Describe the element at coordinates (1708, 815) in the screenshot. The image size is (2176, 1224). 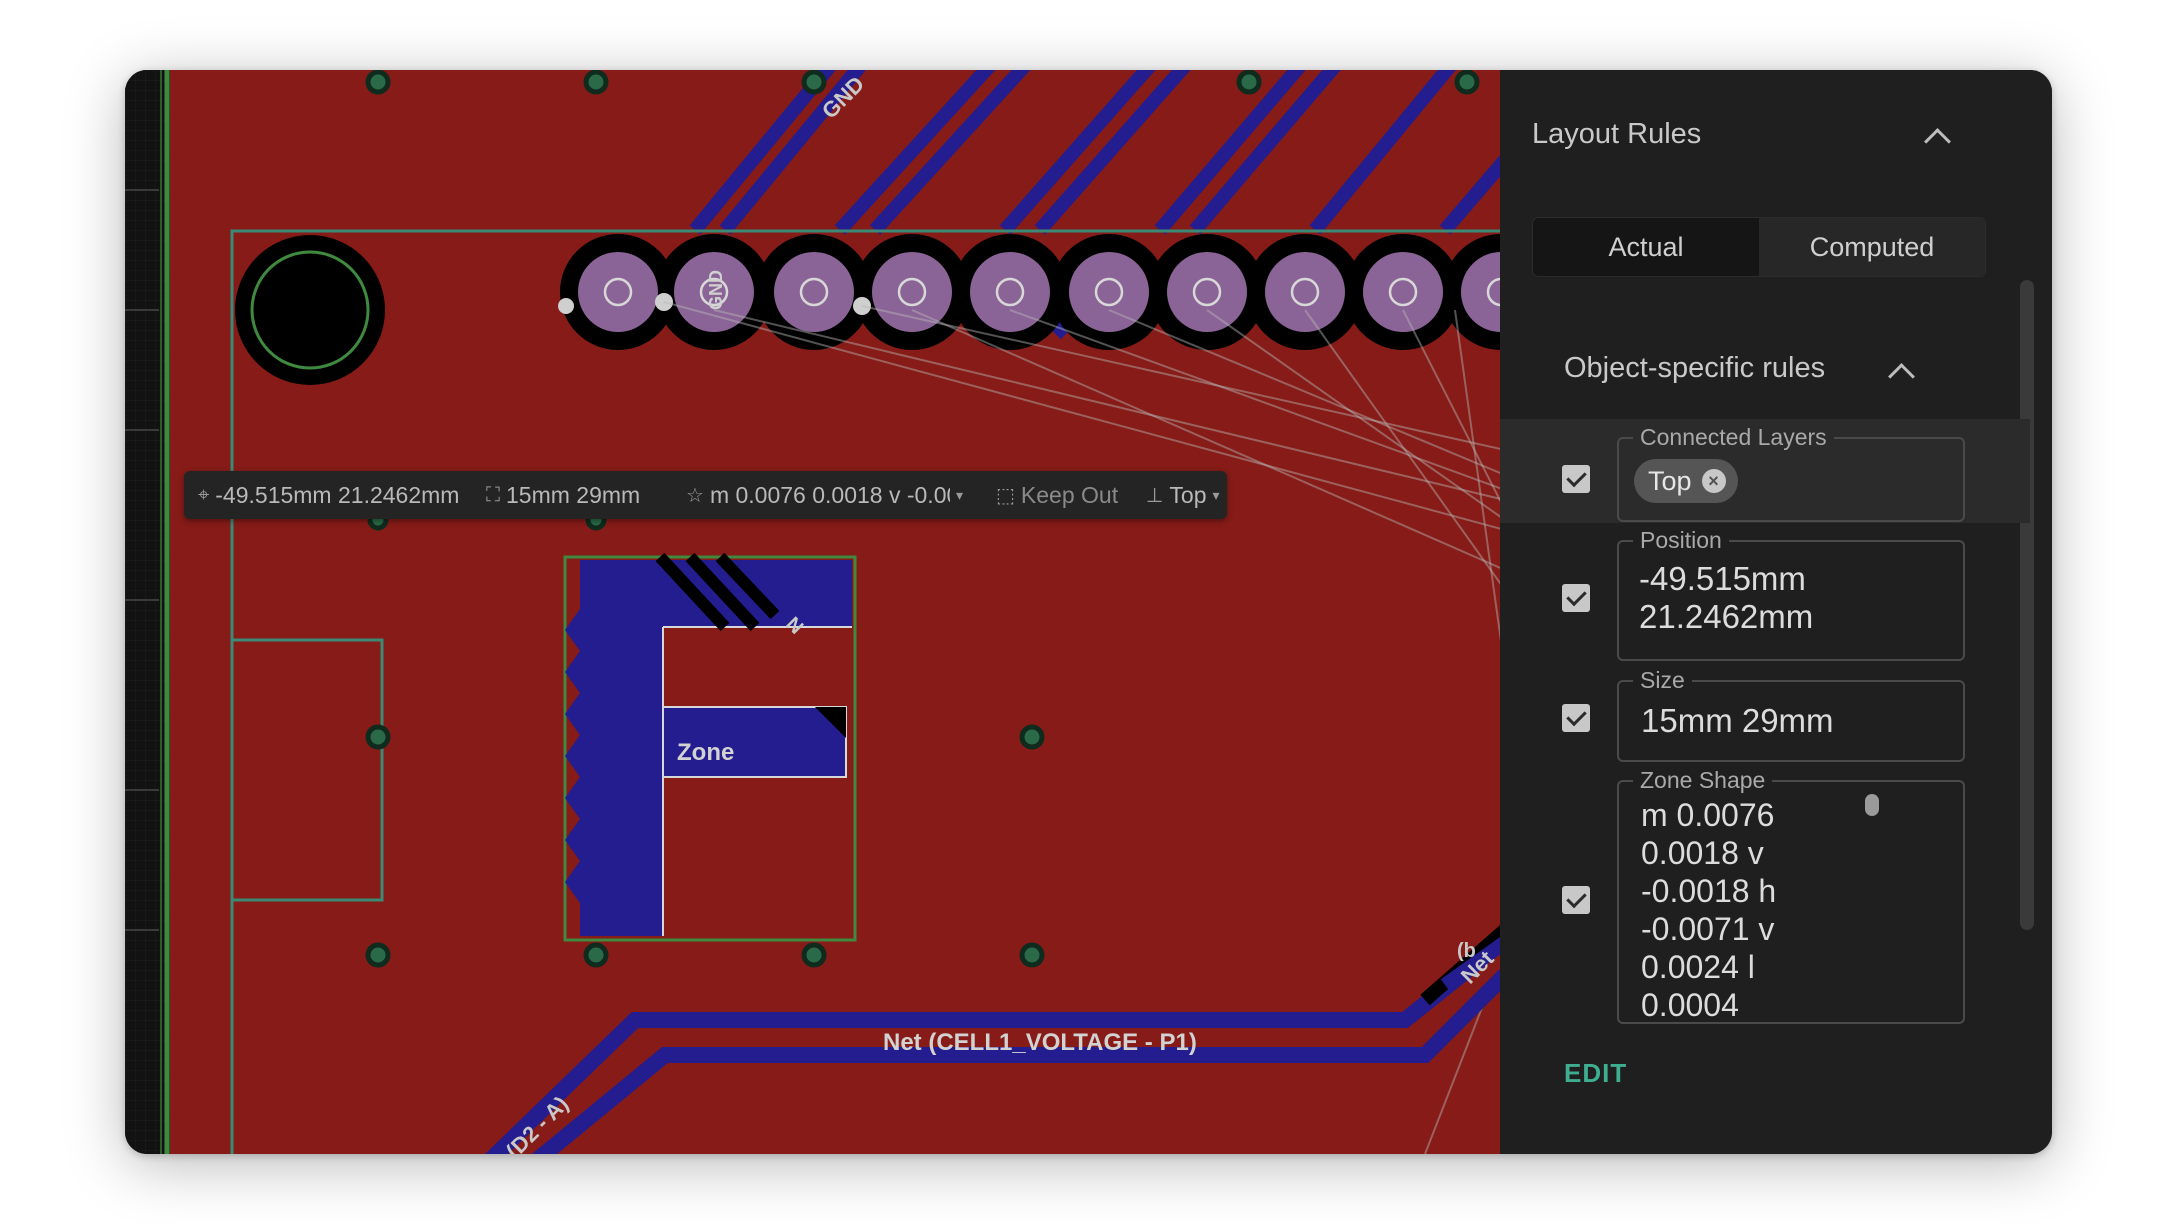
I see `zone-shape-line: m 0.0076` at that location.